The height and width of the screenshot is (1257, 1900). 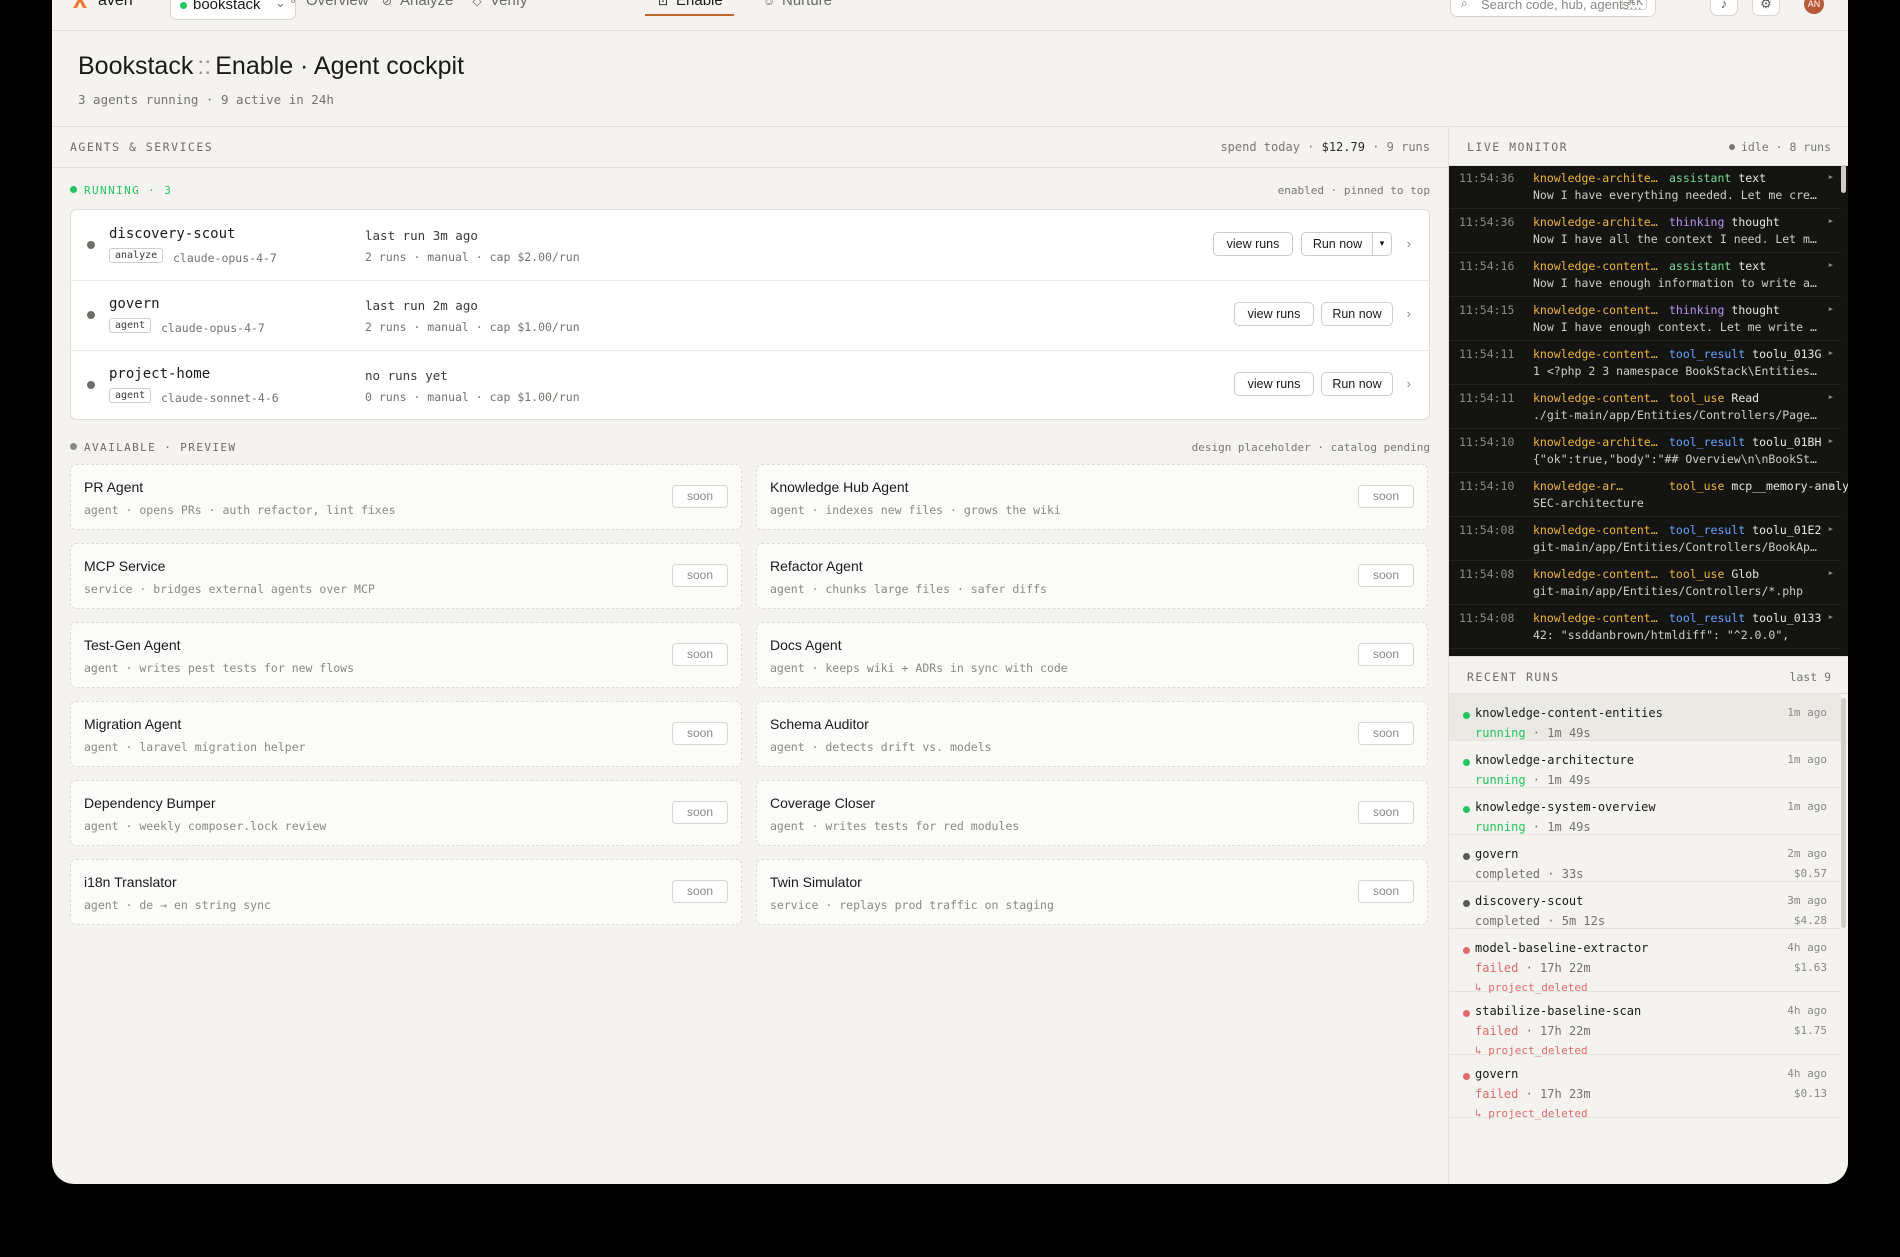 What do you see at coordinates (1843, 813) in the screenshot?
I see `recent-scrollbar` at bounding box center [1843, 813].